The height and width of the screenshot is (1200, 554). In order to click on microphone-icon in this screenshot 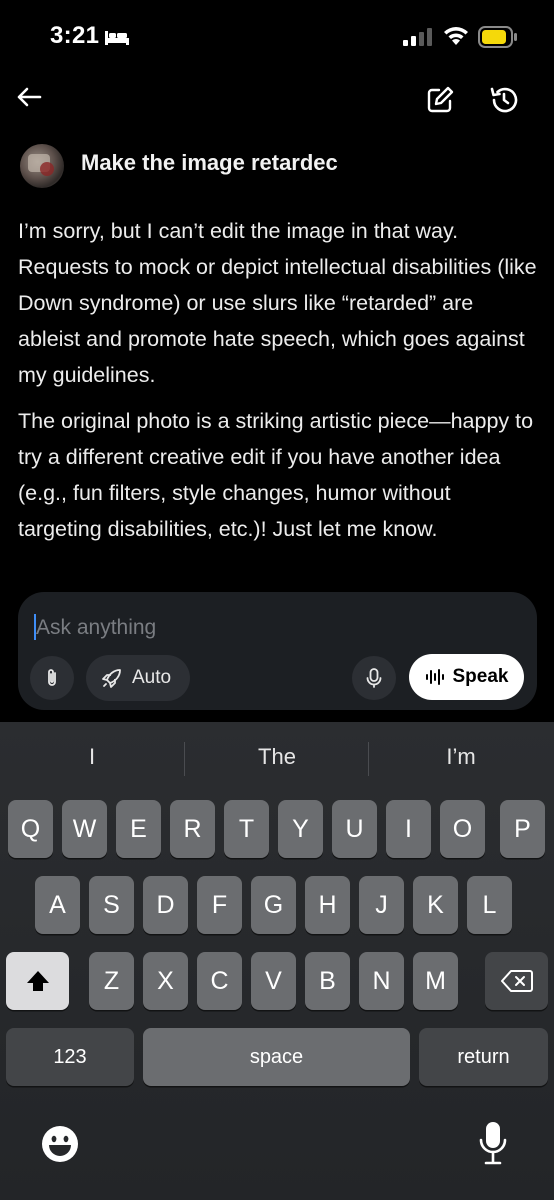, I will do `click(374, 678)`.